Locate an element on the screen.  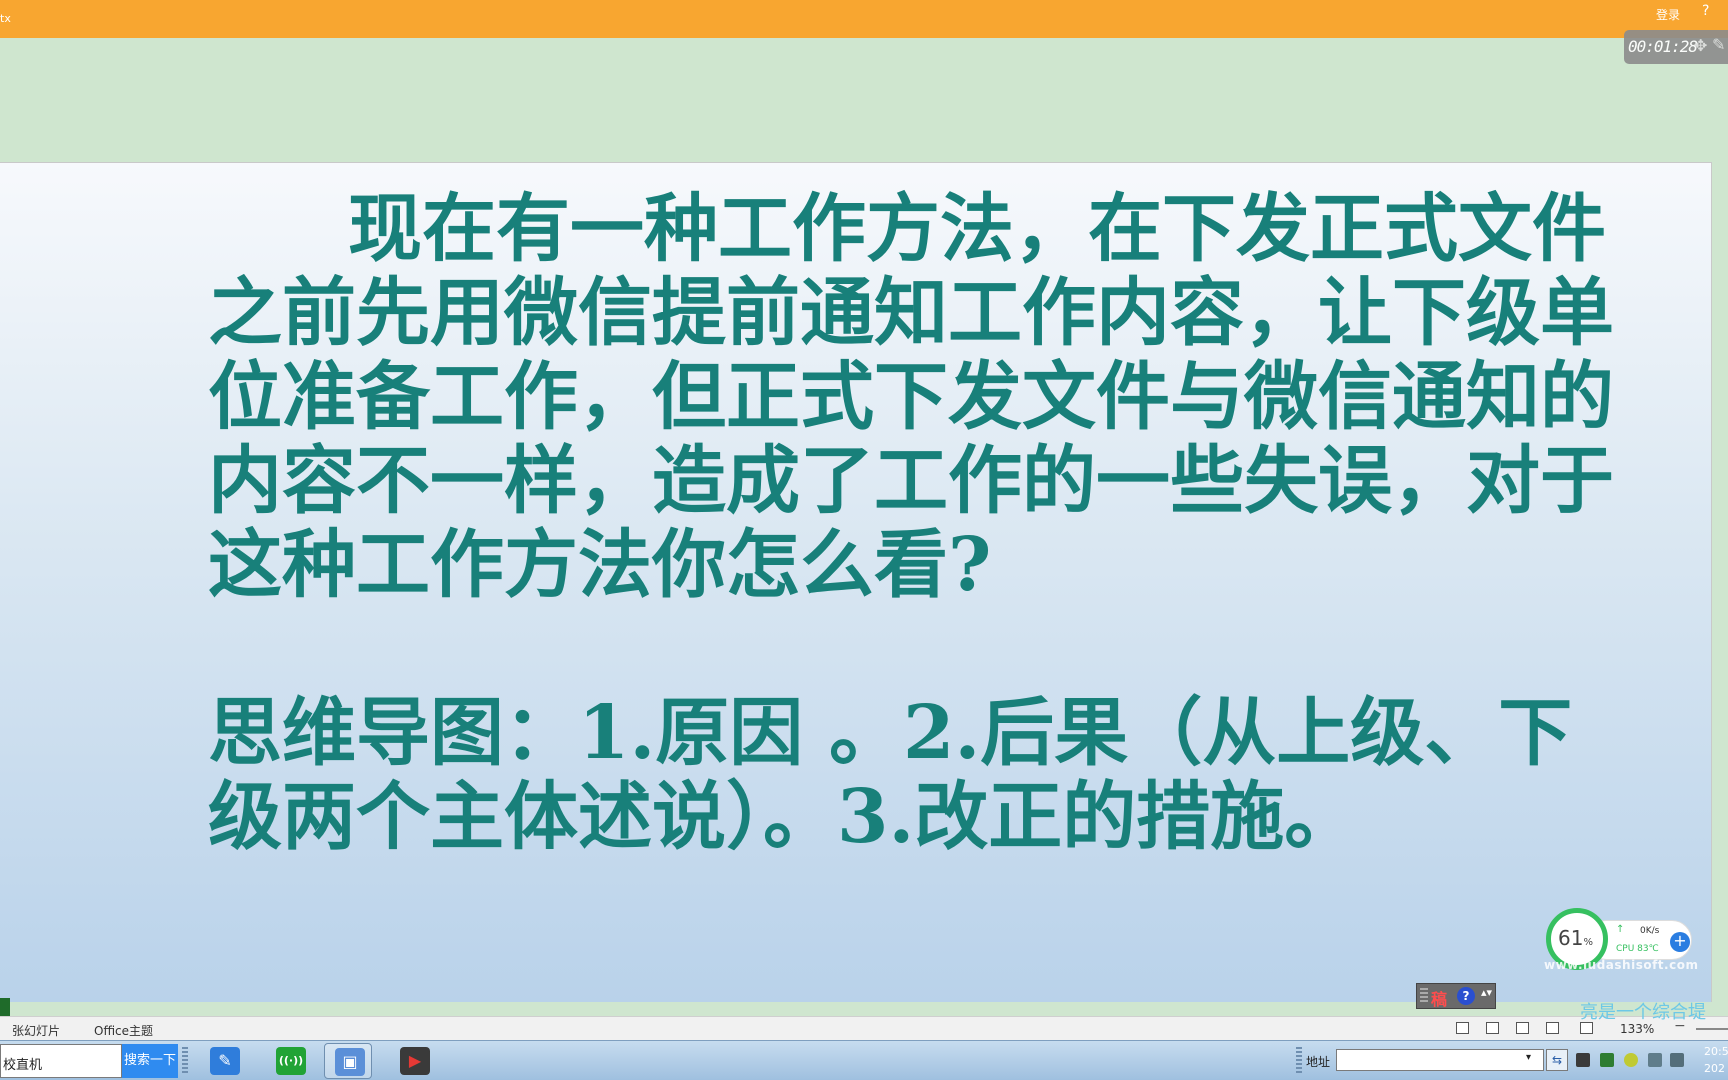
tray-plus-icon is located at coordinates (1631, 1060).